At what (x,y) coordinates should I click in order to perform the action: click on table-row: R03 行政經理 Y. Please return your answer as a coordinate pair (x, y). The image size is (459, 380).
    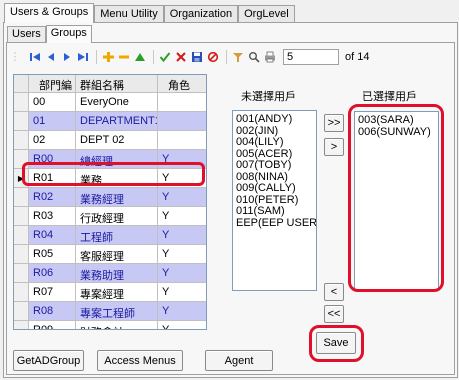
    Looking at the image, I should click on (110, 216).